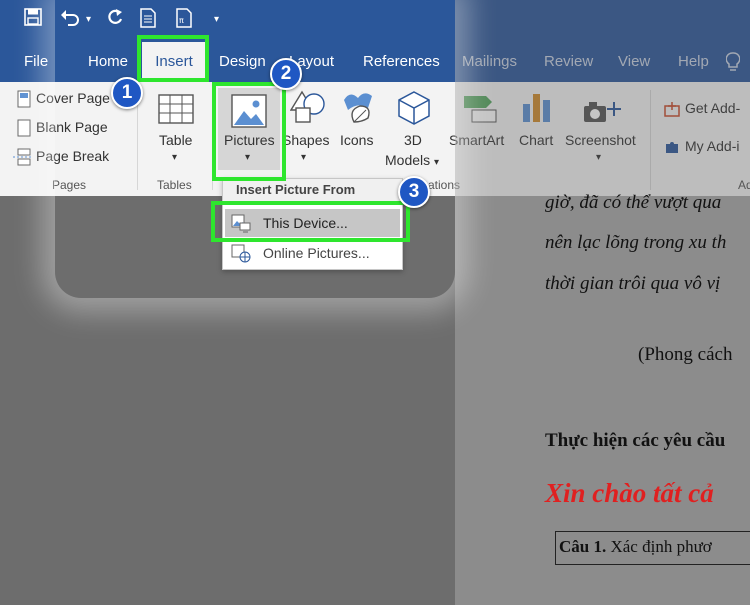  I want to click on shapes-button: Shapes, so click(305, 140).